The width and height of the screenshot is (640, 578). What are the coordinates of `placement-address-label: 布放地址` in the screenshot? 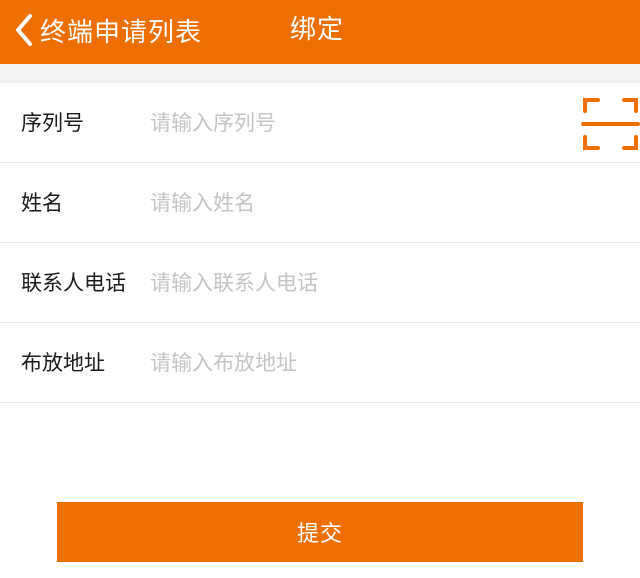 It's located at (63, 363).